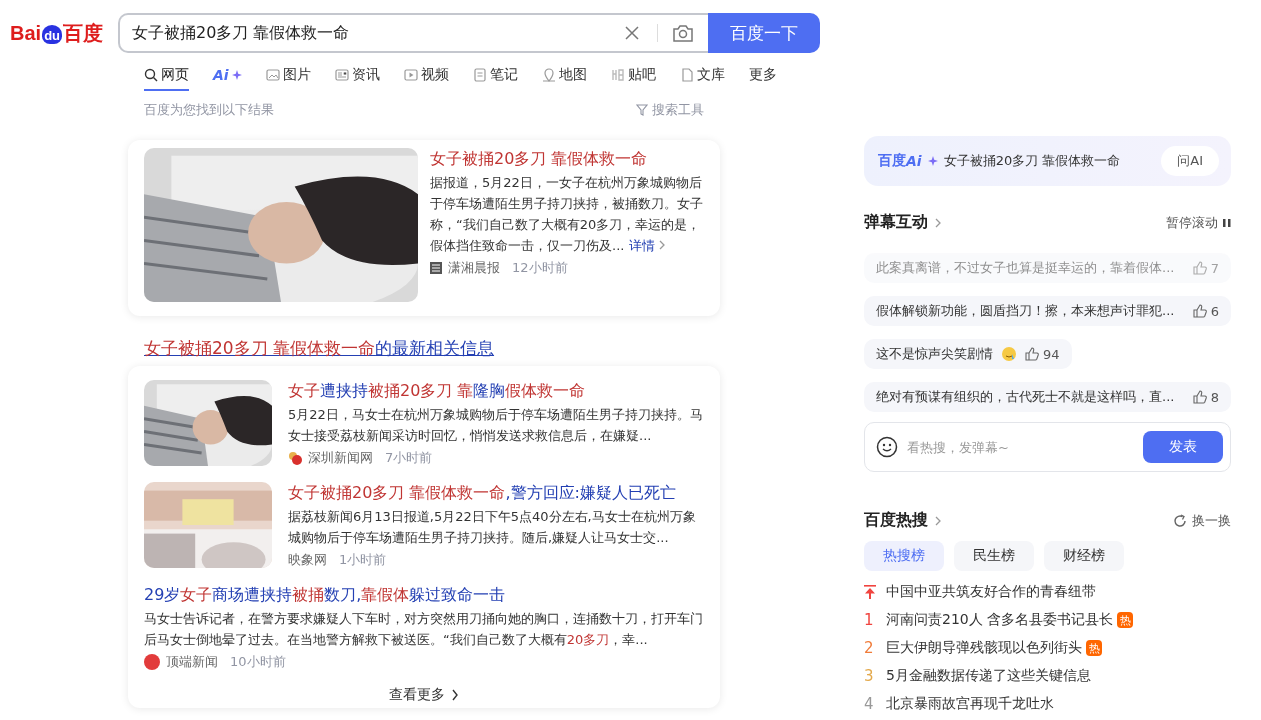  I want to click on nav-tab: 更多, so click(762, 76).